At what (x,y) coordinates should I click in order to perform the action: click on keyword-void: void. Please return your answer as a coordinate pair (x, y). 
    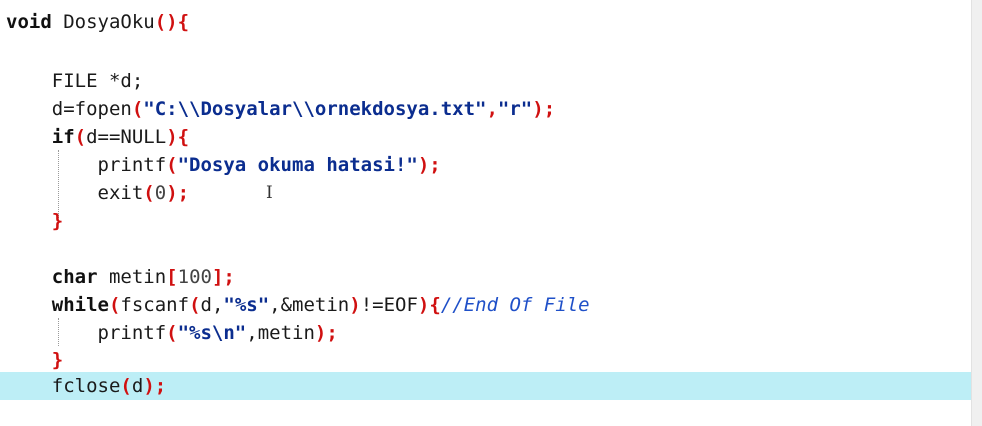
    Looking at the image, I should click on (29, 22).